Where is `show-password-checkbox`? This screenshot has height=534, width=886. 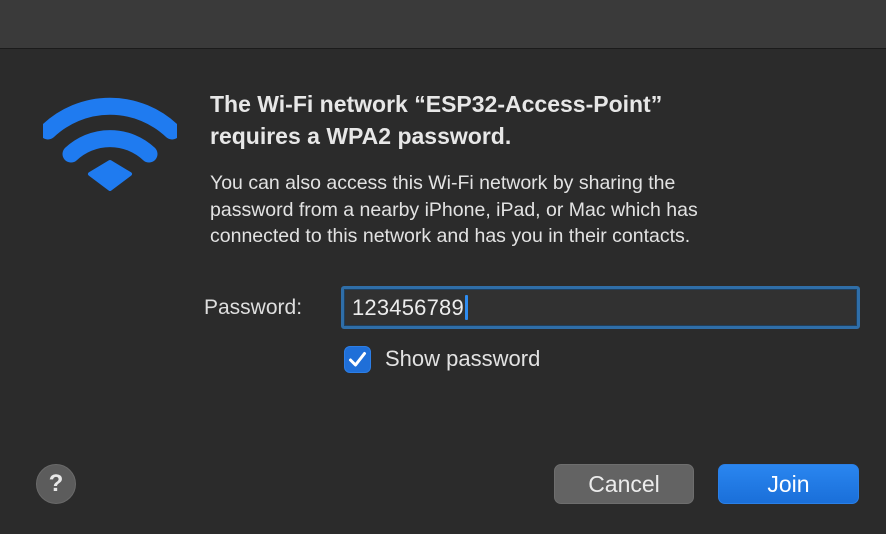 show-password-checkbox is located at coordinates (357, 359).